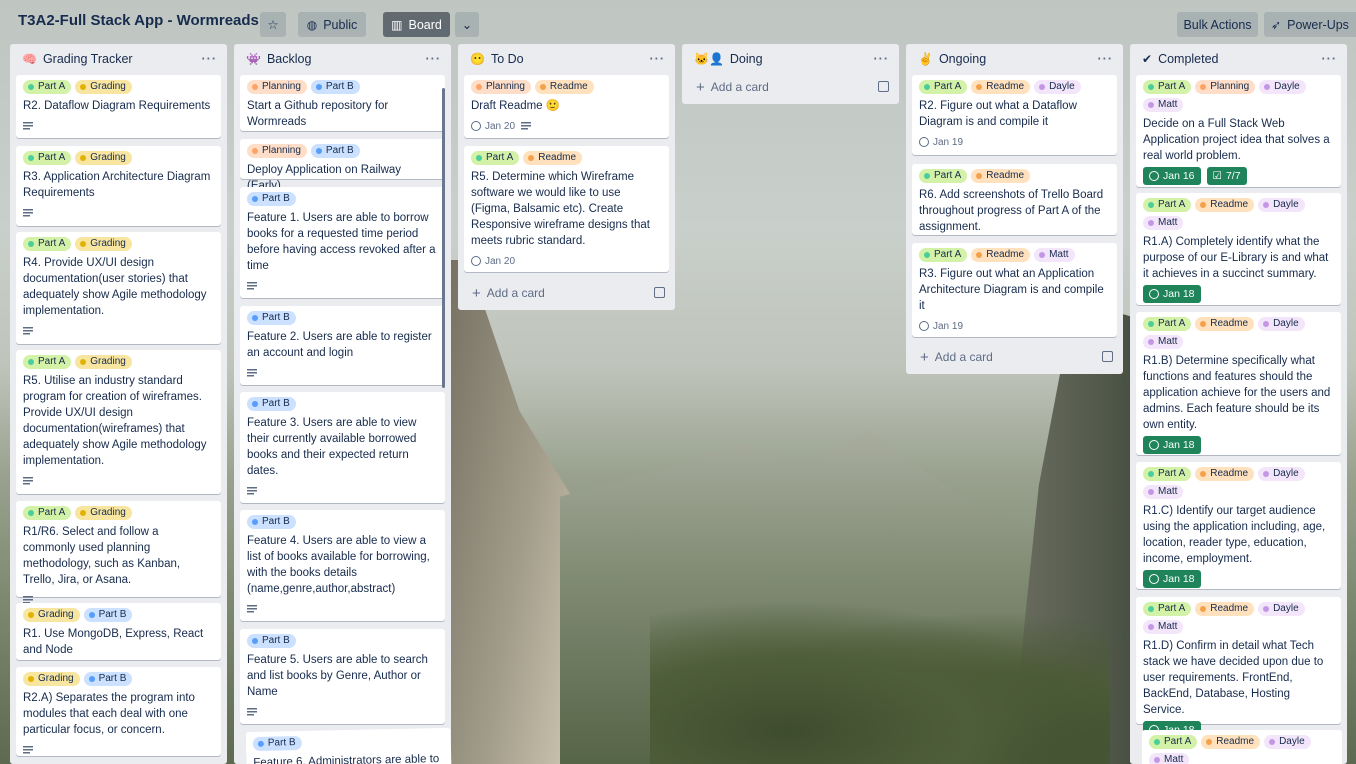  I want to click on power-ups-button: ➶ Power-Ups, so click(1310, 24).